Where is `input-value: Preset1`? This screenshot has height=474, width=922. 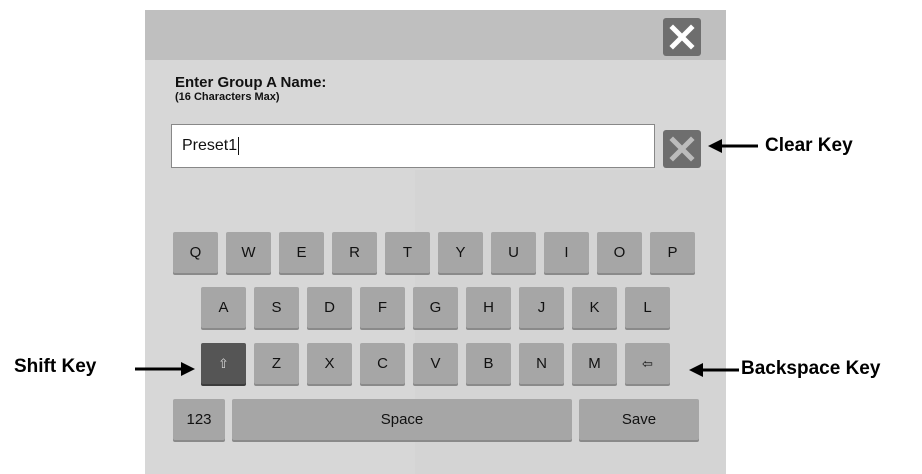
input-value: Preset1 is located at coordinates (210, 145).